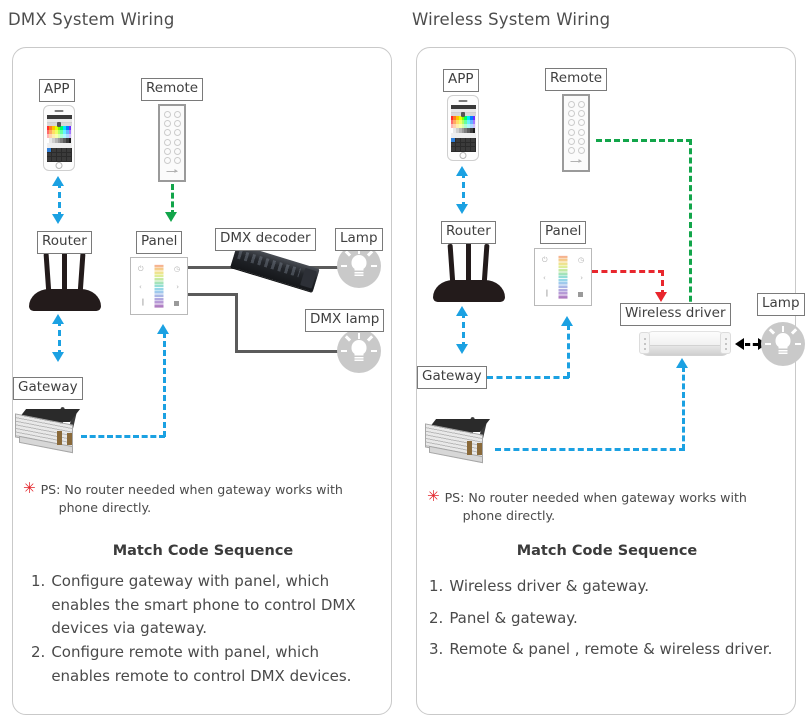 The width and height of the screenshot is (808, 725). Describe the element at coordinates (690, 225) in the screenshot. I see `link-remote-driver-v` at that location.